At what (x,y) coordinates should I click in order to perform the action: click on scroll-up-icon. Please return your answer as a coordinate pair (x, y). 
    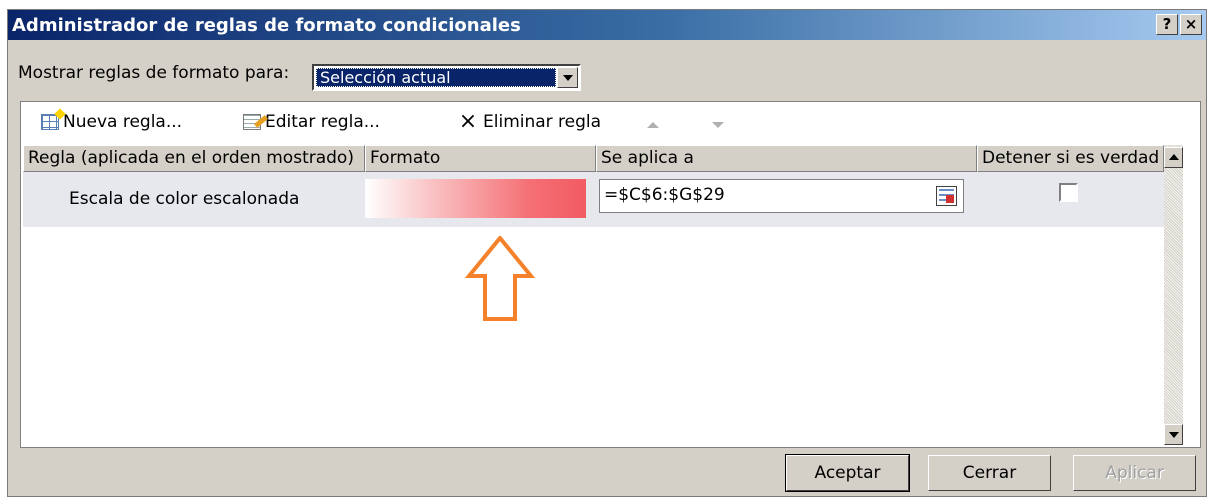
    Looking at the image, I should click on (1173, 157).